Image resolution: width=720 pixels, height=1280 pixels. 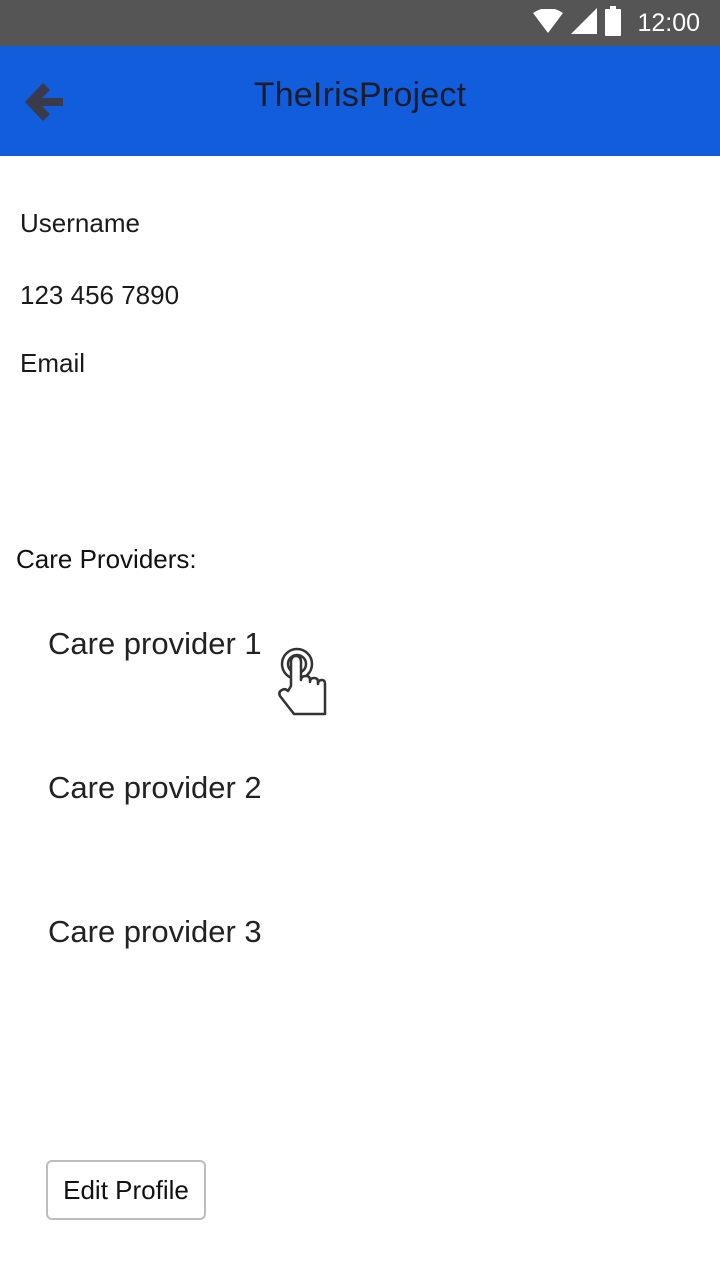 What do you see at coordinates (100, 295) in the screenshot?
I see `phone-text: 123 456 7890` at bounding box center [100, 295].